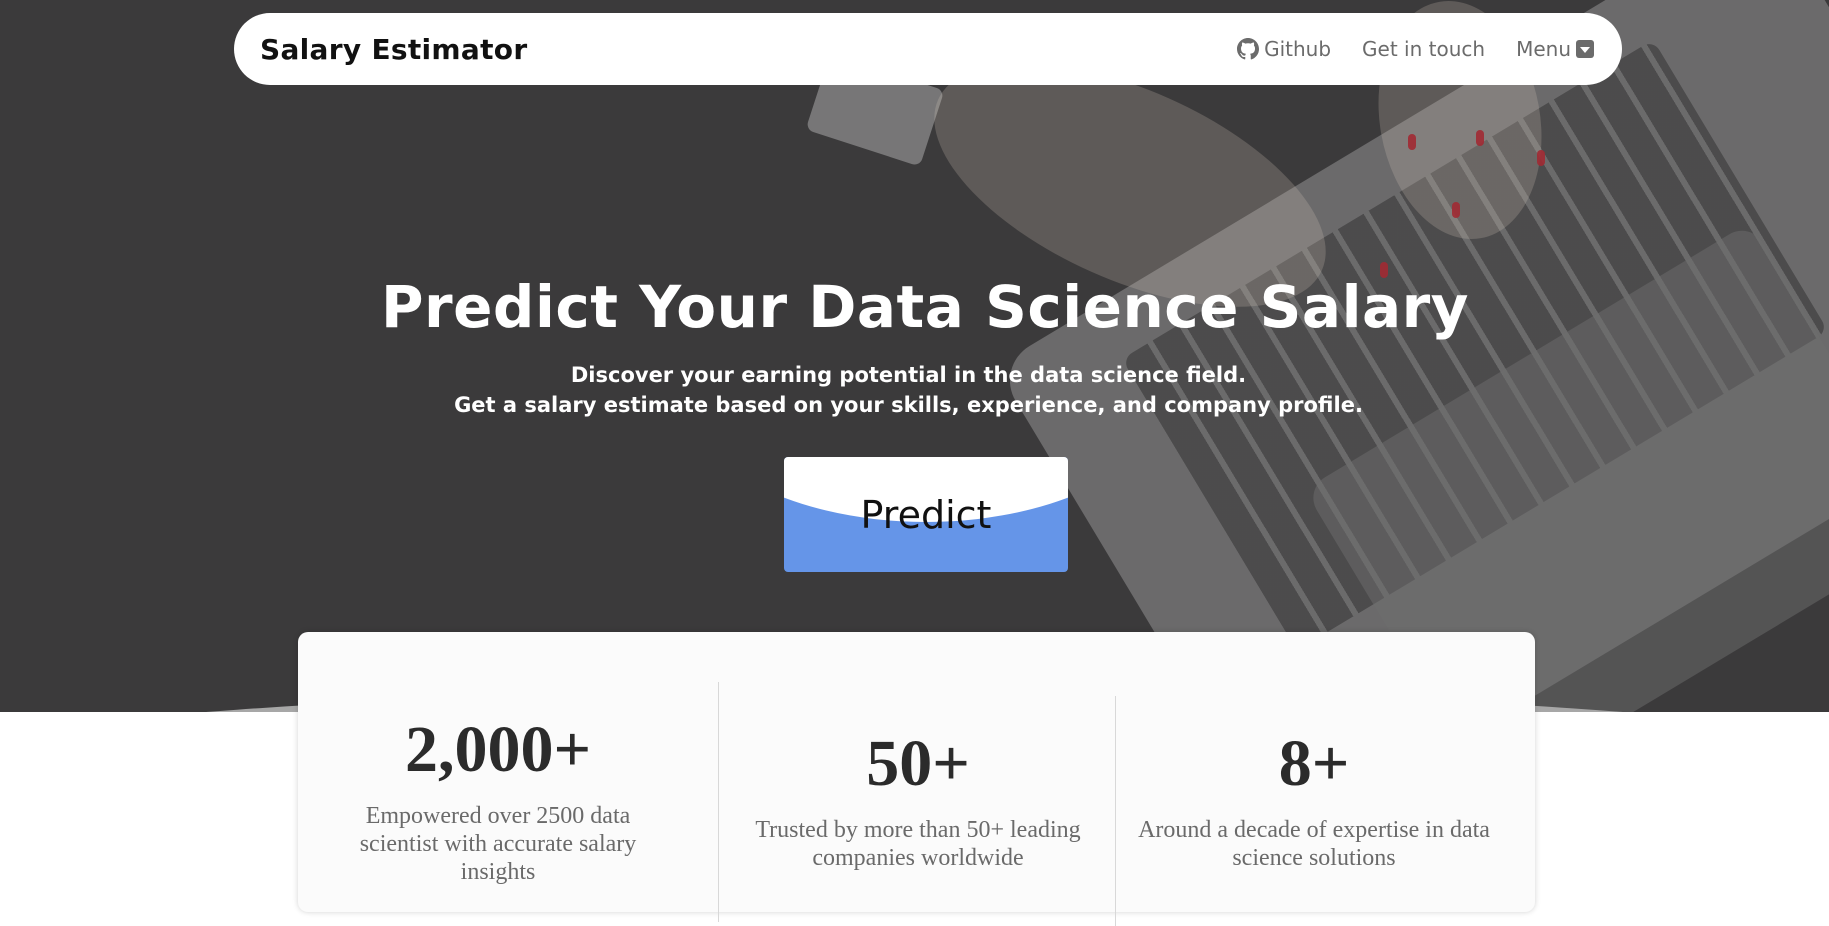  I want to click on menu-dropdown: Menu, so click(1555, 49).